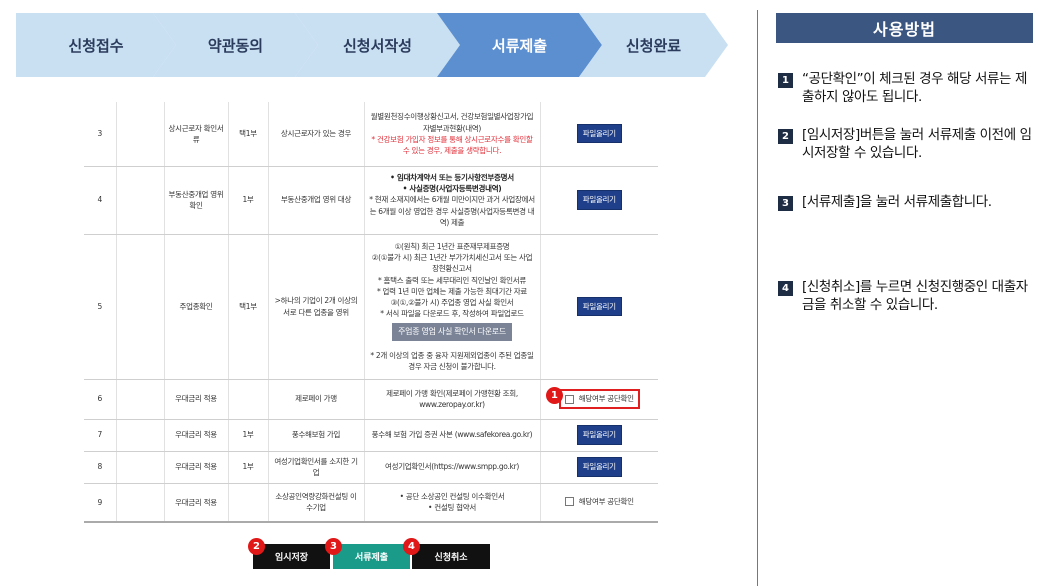  I want to click on highlight-box: 해당여부 공단확인, so click(599, 399).